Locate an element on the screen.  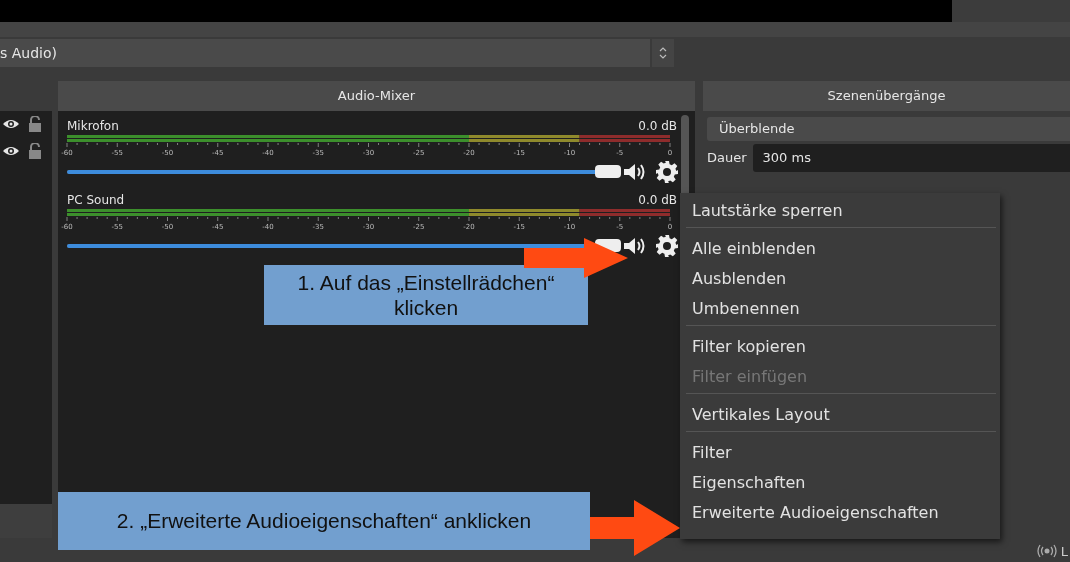
duration-label: Dauer is located at coordinates (727, 158).